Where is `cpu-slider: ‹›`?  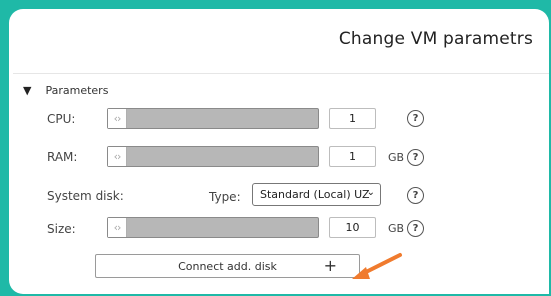 cpu-slider: ‹› is located at coordinates (213, 118).